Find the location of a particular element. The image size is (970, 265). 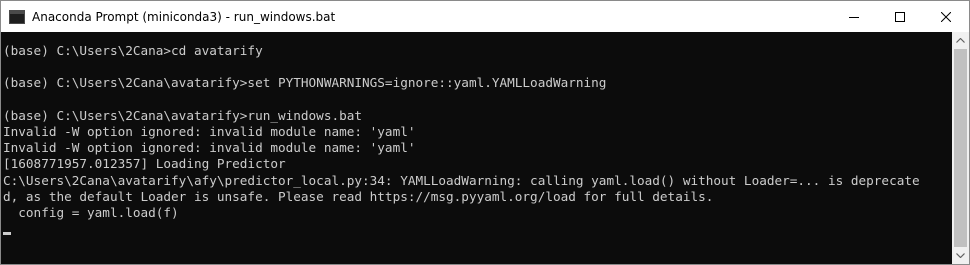

minimize-icon is located at coordinates (854, 17).